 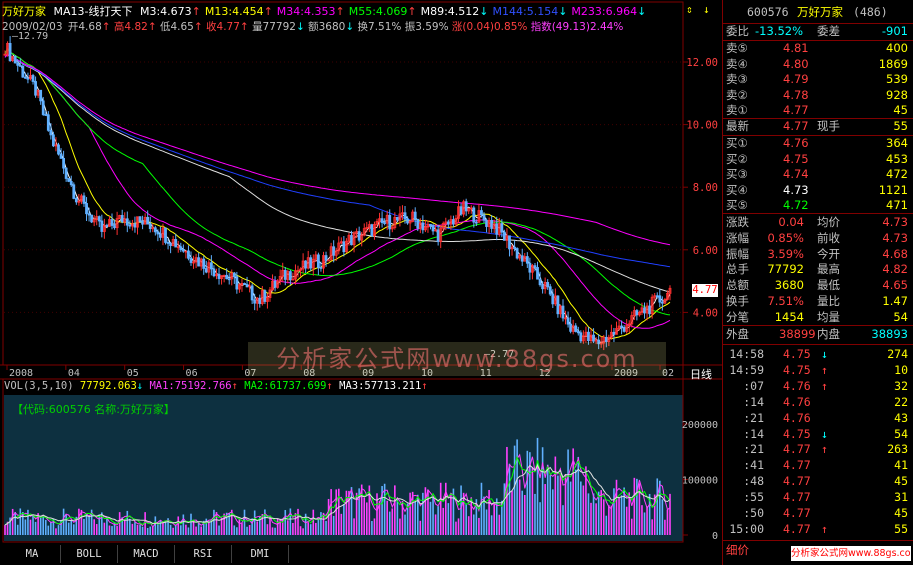 What do you see at coordinates (818, 175) in the screenshot?
I see `buy-row: 买③ 4.74 472` at bounding box center [818, 175].